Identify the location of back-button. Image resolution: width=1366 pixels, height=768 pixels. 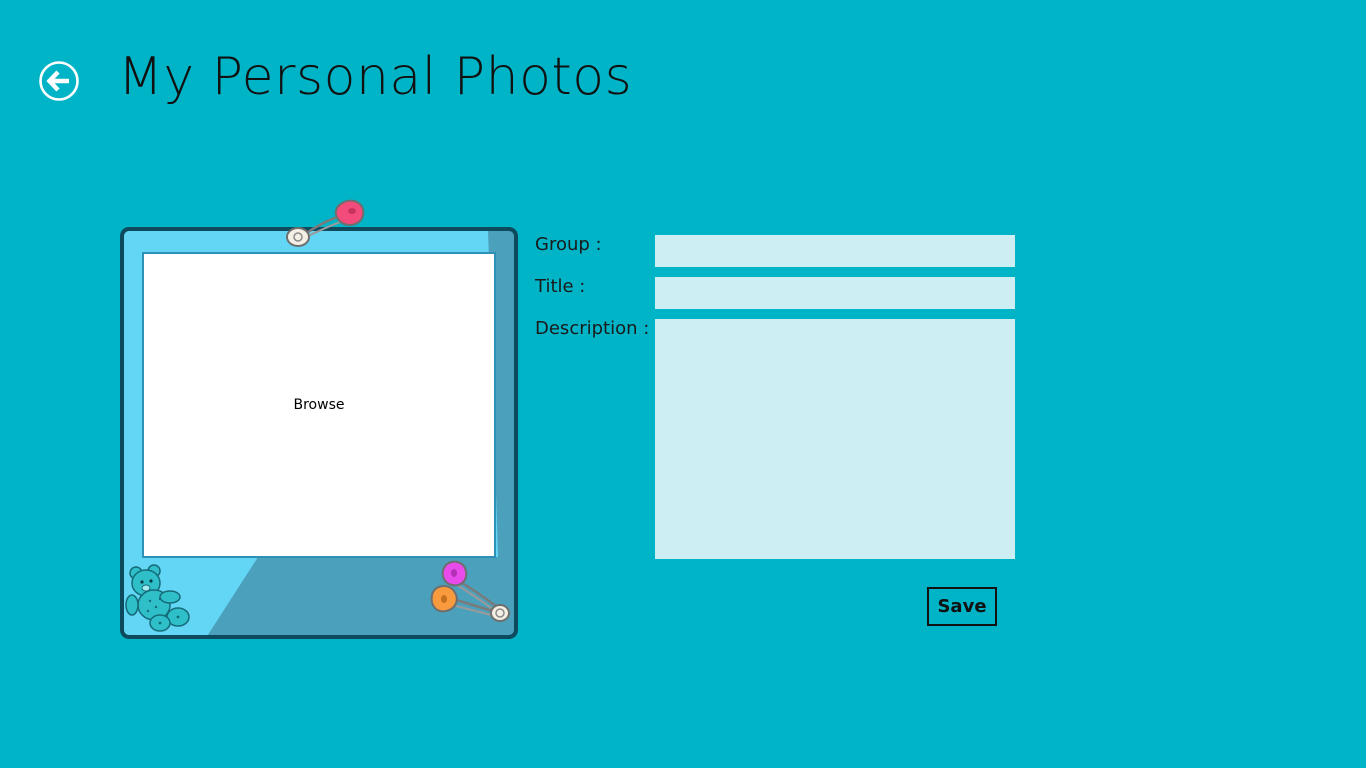
(59, 81).